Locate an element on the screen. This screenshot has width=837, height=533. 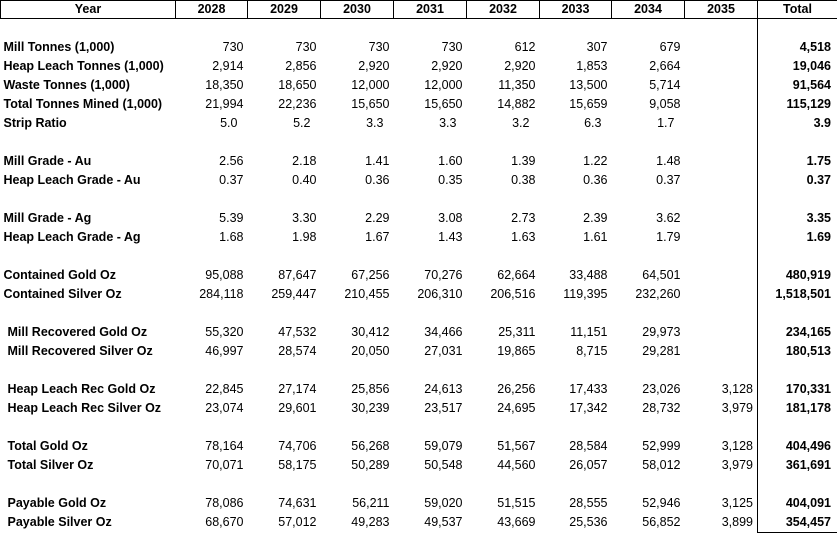
value-cell-2032: 25,311 is located at coordinates (503, 332).